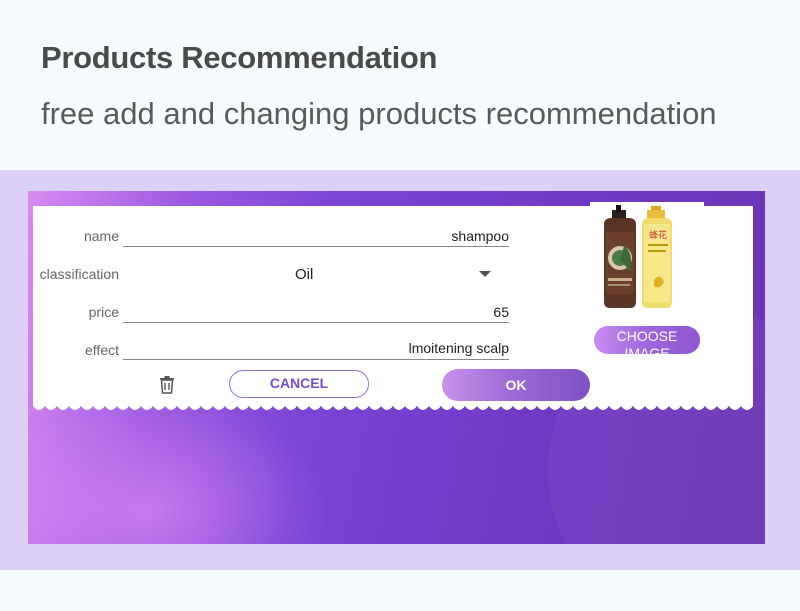  Describe the element at coordinates (316, 246) in the screenshot. I see `name-underline` at that location.